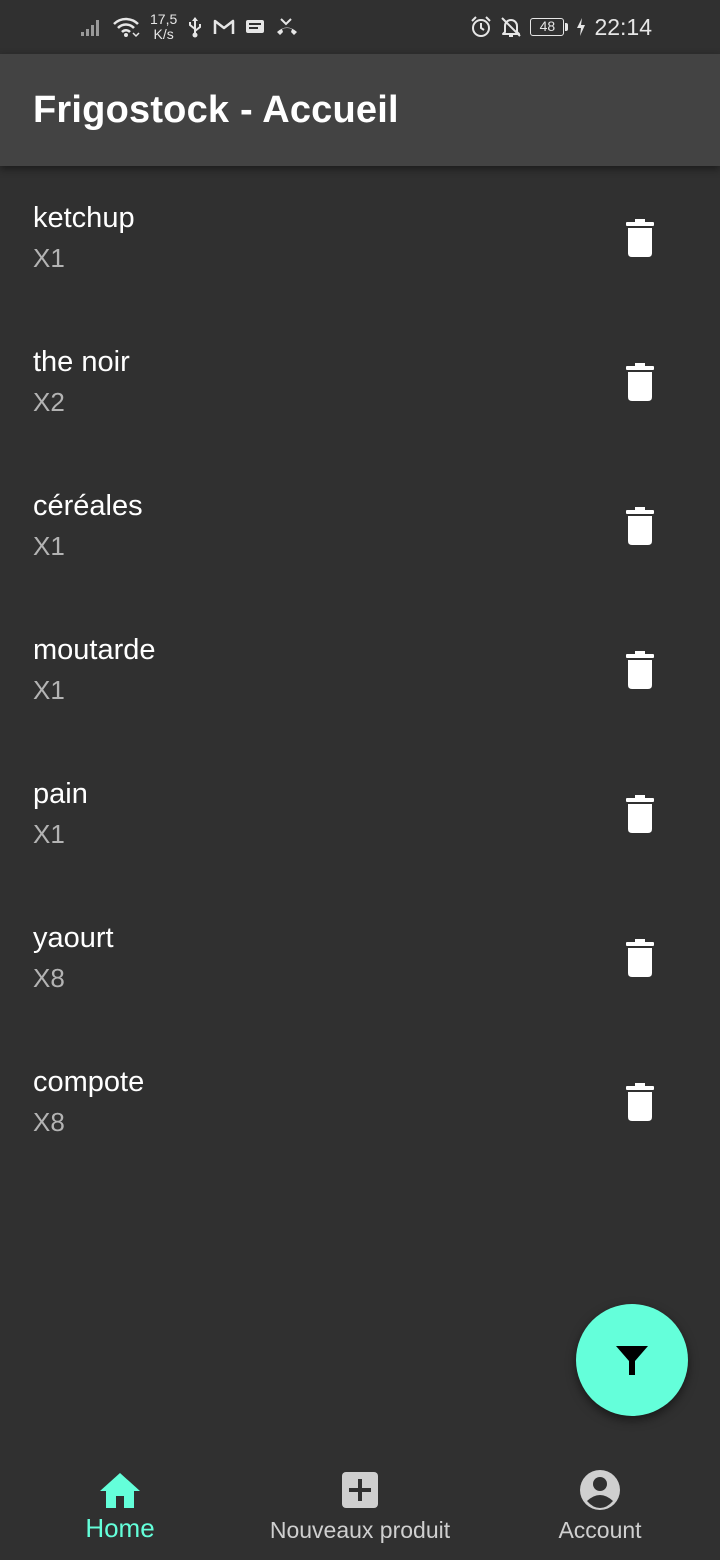 The image size is (720, 1560). What do you see at coordinates (287, 27) in the screenshot?
I see `missed-call-icon` at bounding box center [287, 27].